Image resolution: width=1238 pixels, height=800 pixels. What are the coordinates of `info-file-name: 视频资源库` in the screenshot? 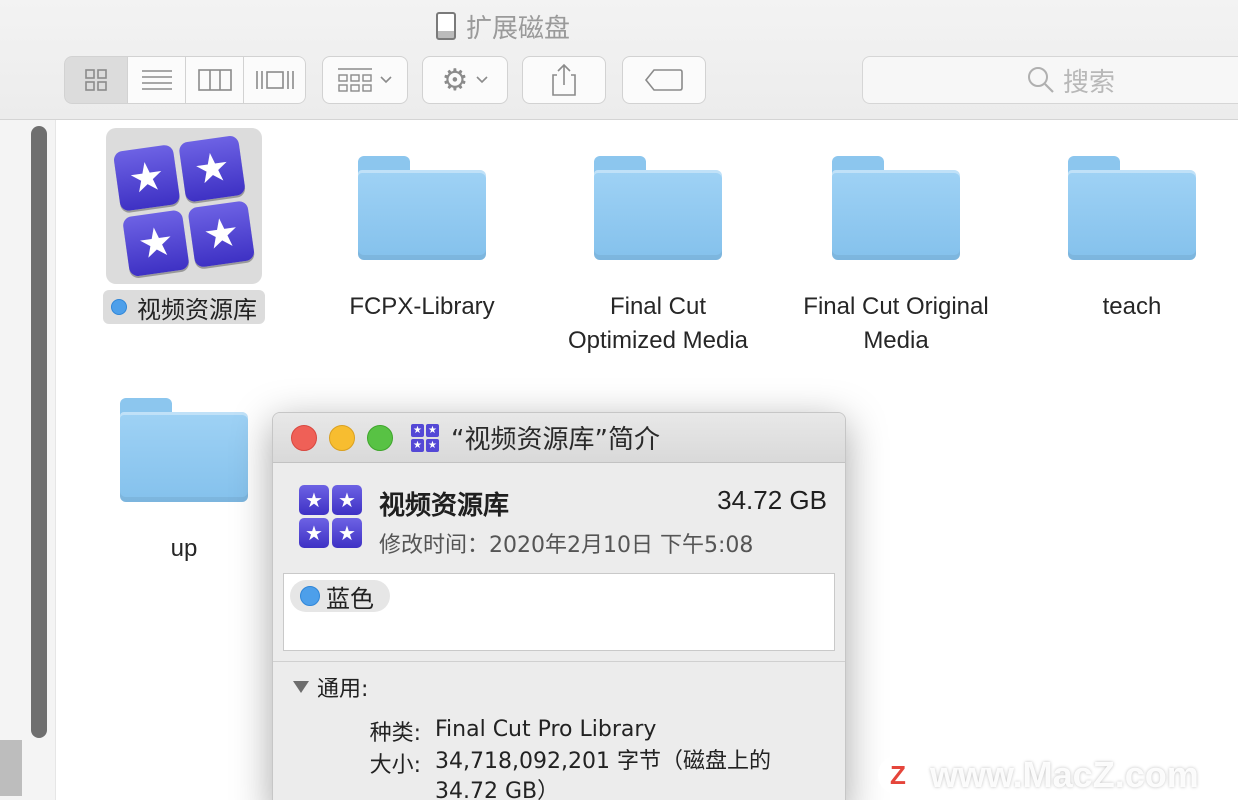 It's located at (444, 506).